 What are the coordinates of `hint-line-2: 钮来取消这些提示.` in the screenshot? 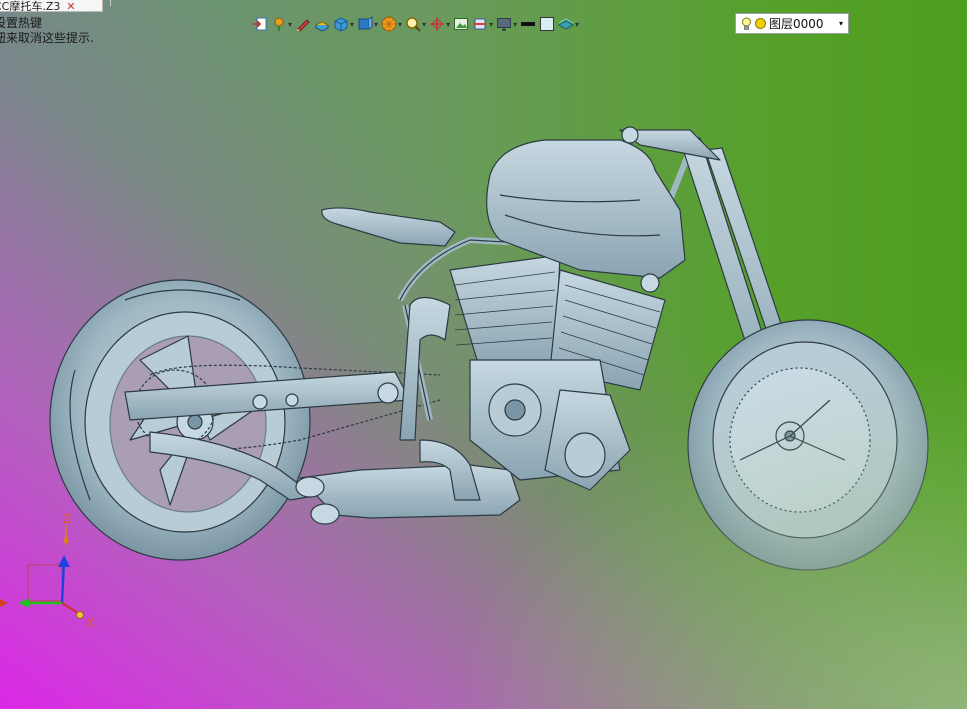 It's located at (47, 38).